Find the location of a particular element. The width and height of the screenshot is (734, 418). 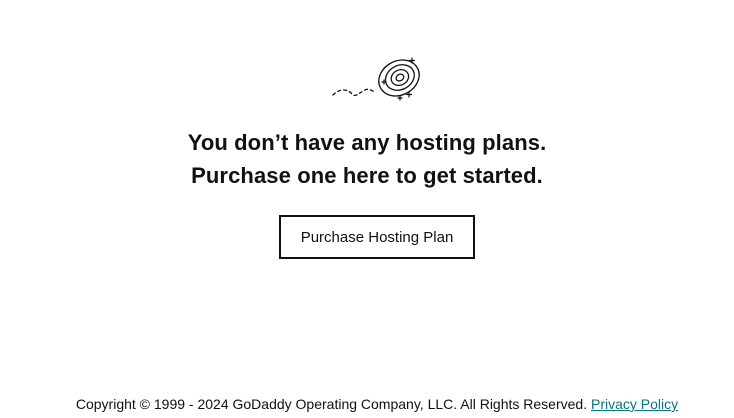

empty-state-line-1: You don’t have any hosting plans. is located at coordinates (367, 142).